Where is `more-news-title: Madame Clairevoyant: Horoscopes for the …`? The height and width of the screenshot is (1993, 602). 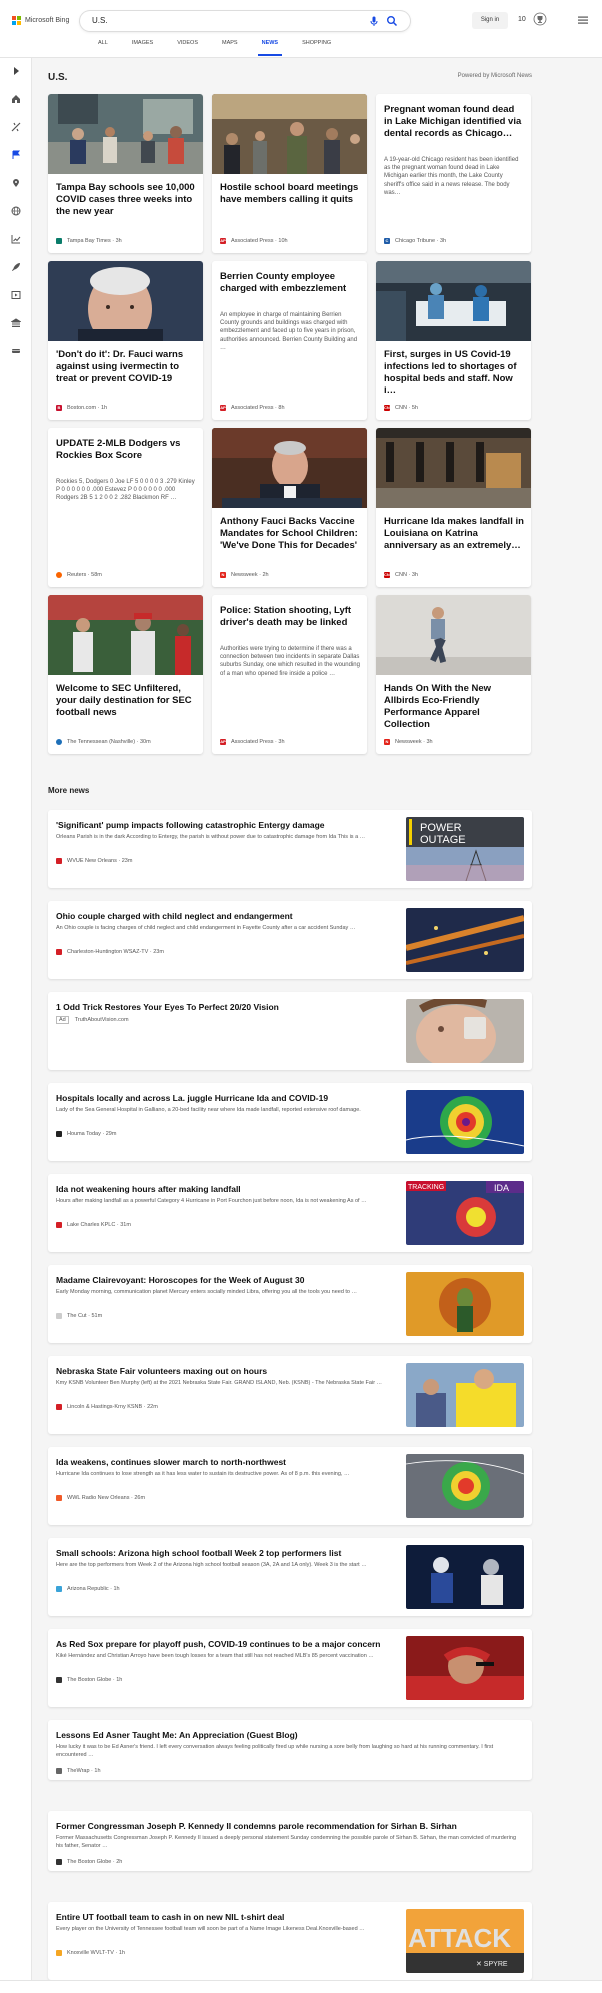
more-news-title: Madame Clairevoyant: Horoscopes for the … is located at coordinates (231, 1280).